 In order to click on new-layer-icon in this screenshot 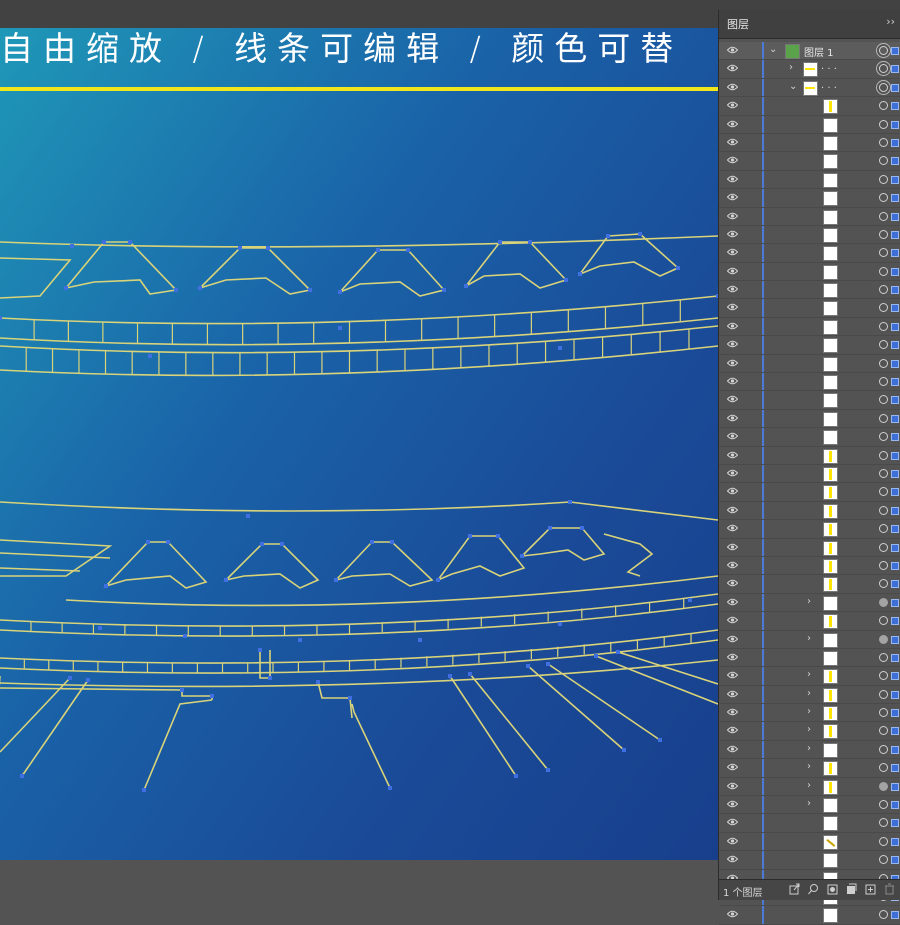, I will do `click(870, 889)`.